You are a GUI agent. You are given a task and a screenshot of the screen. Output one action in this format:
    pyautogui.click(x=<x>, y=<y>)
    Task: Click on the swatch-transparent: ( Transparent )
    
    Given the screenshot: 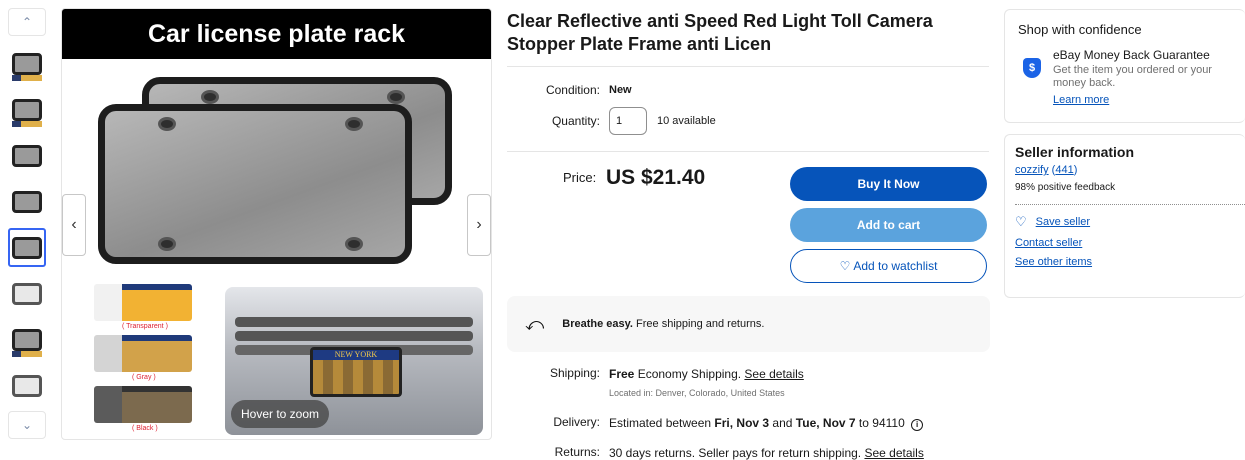 What is the action you would take?
    pyautogui.click(x=144, y=307)
    